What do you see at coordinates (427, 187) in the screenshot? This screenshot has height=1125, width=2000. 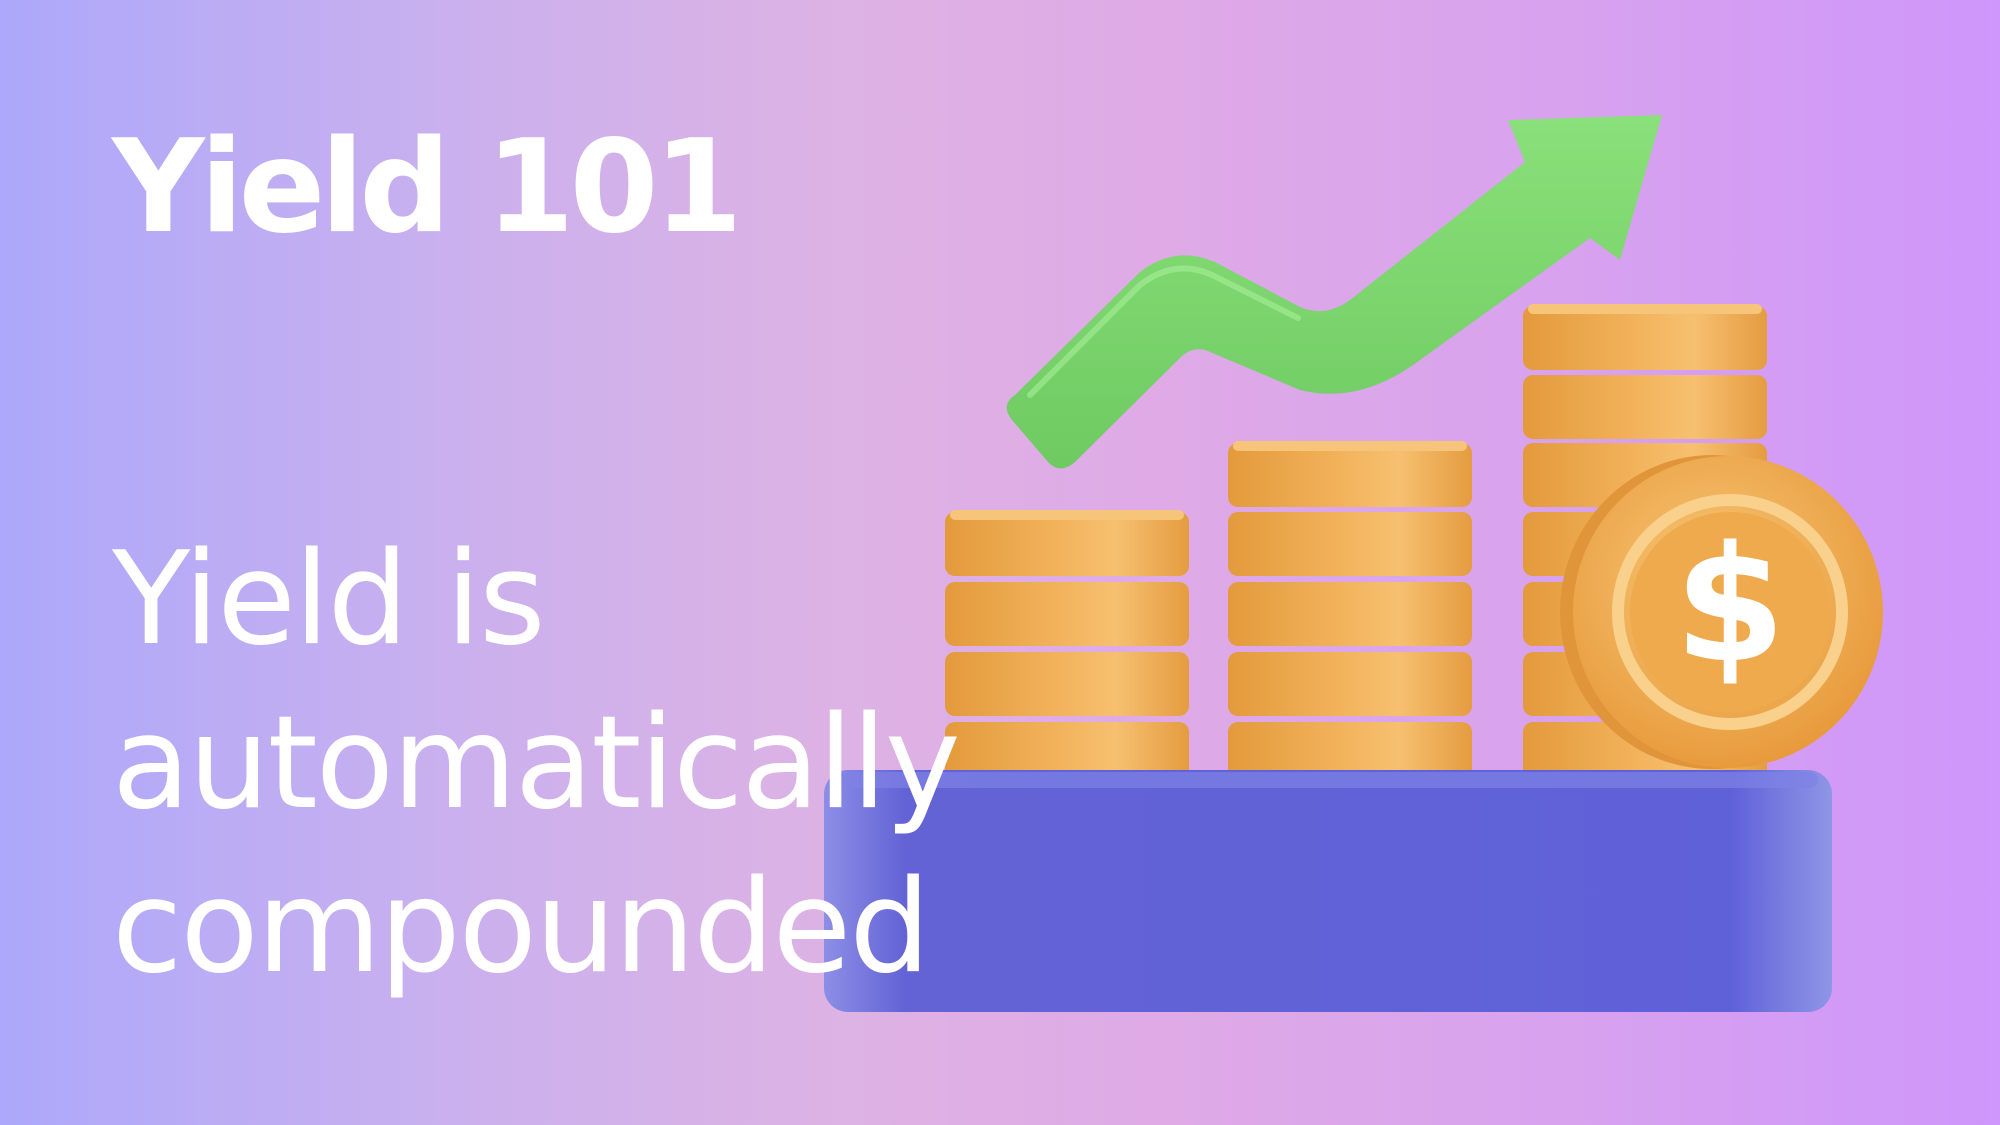 I see `slide-title: Yield 101` at bounding box center [427, 187].